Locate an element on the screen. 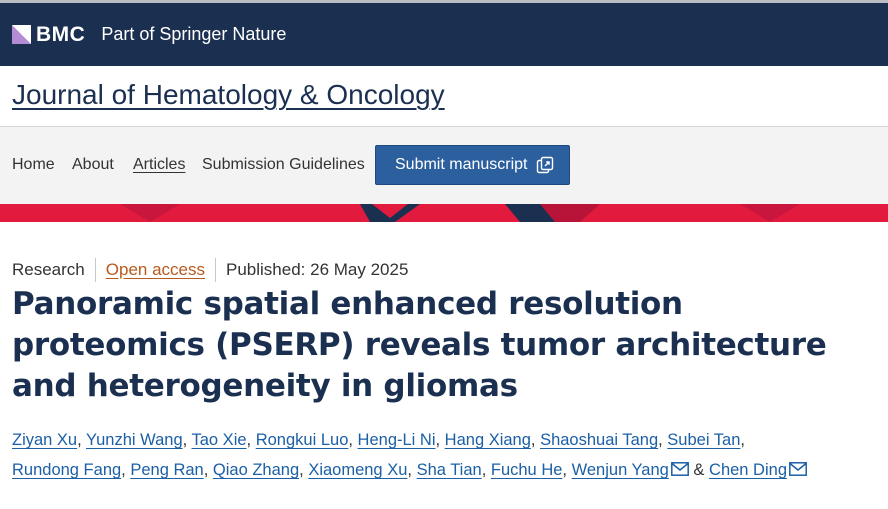 The width and height of the screenshot is (888, 509). author-item: Shaoshuai Tang, is located at coordinates (603, 440).